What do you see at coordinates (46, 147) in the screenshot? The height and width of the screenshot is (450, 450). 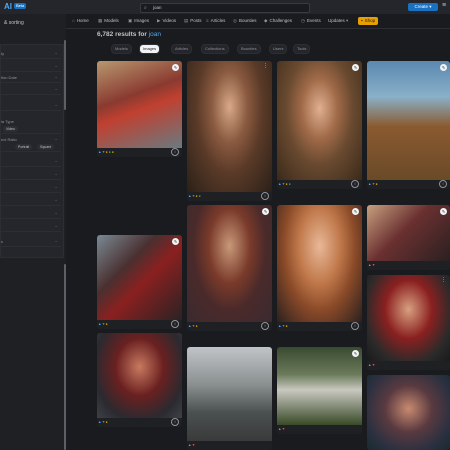 I see `square-chip: Square` at bounding box center [46, 147].